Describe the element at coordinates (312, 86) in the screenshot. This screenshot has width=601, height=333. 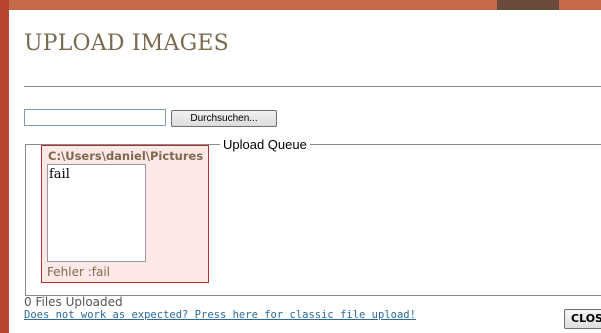
I see `title-divider` at that location.